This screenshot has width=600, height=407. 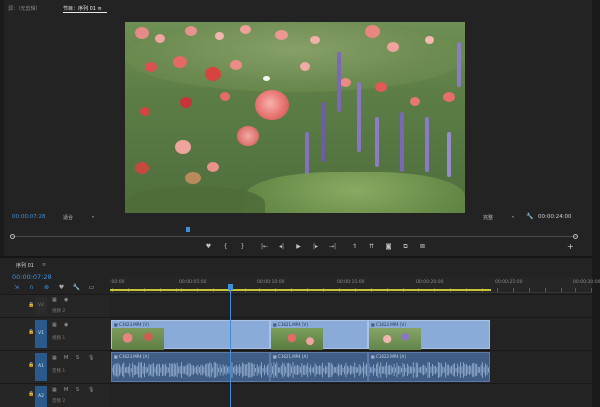 What do you see at coordinates (32, 277) in the screenshot?
I see `timeline-timecode: 00:00:07:28` at bounding box center [32, 277].